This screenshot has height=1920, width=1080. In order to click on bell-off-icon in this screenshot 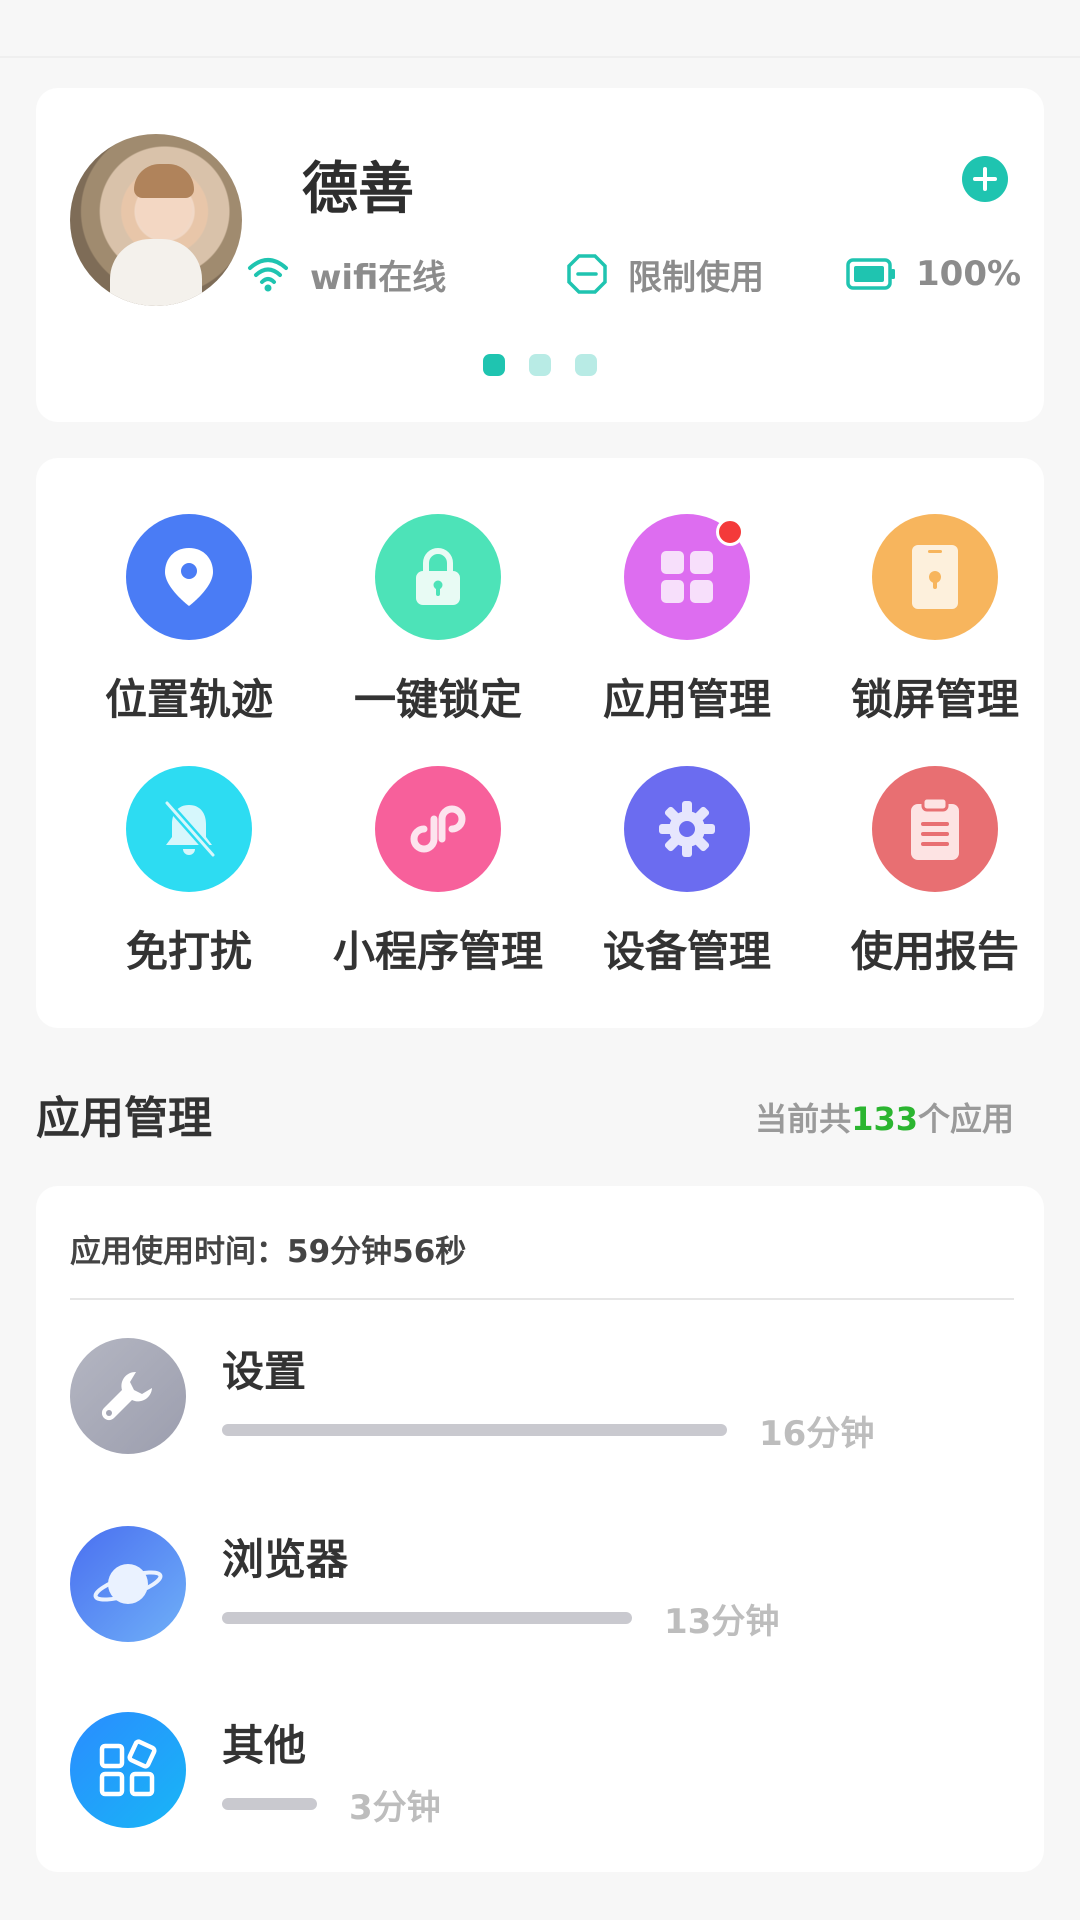, I will do `click(189, 829)`.